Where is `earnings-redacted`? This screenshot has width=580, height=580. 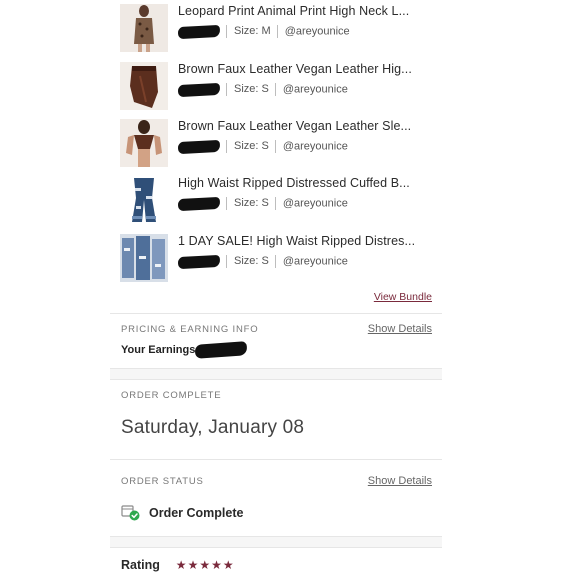
earnings-redacted is located at coordinates (221, 350).